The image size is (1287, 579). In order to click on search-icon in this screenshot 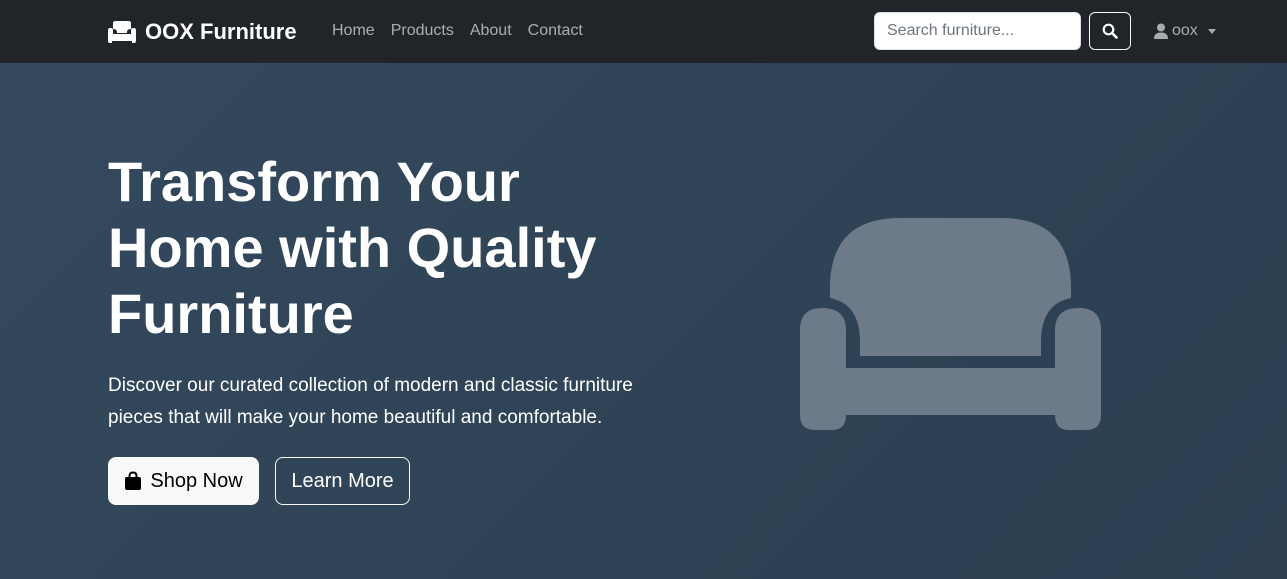, I will do `click(1110, 31)`.